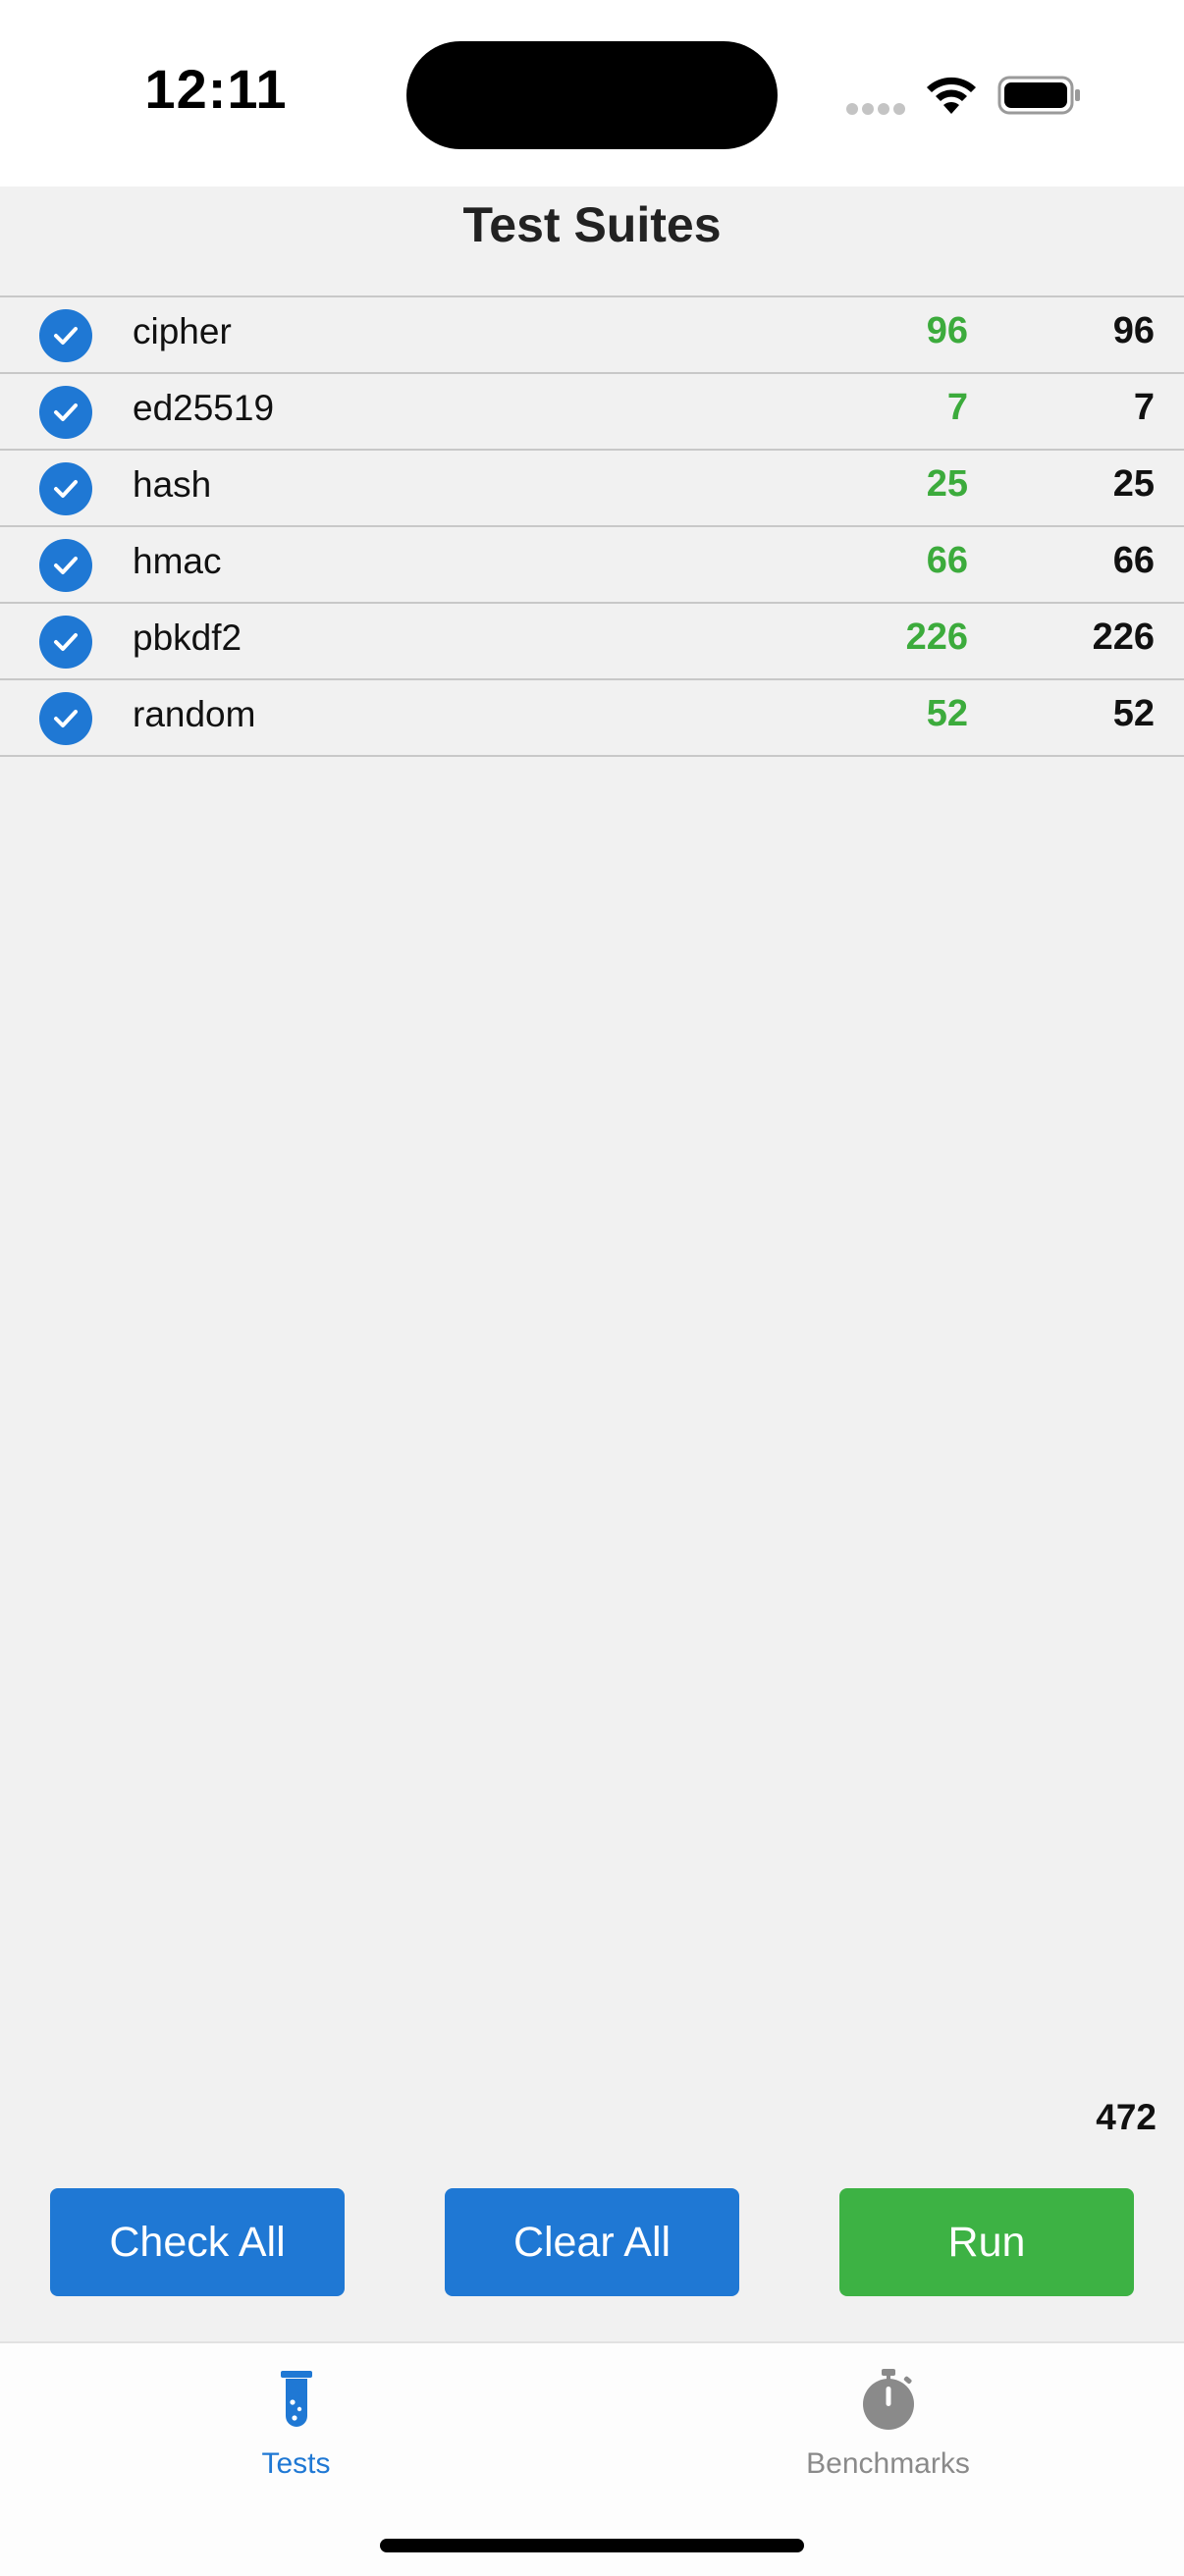  What do you see at coordinates (204, 408) in the screenshot?
I see `suite-name: ed25519` at bounding box center [204, 408].